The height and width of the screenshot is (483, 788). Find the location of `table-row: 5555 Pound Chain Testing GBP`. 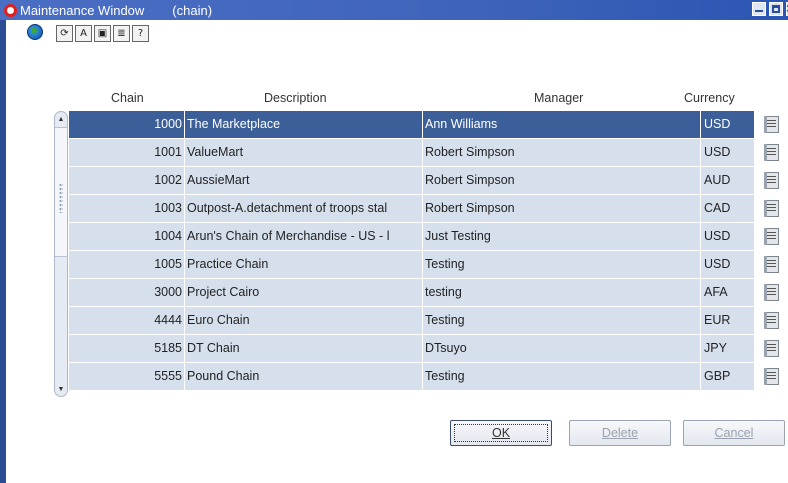

table-row: 5555 Pound Chain Testing GBP is located at coordinates (428, 377).